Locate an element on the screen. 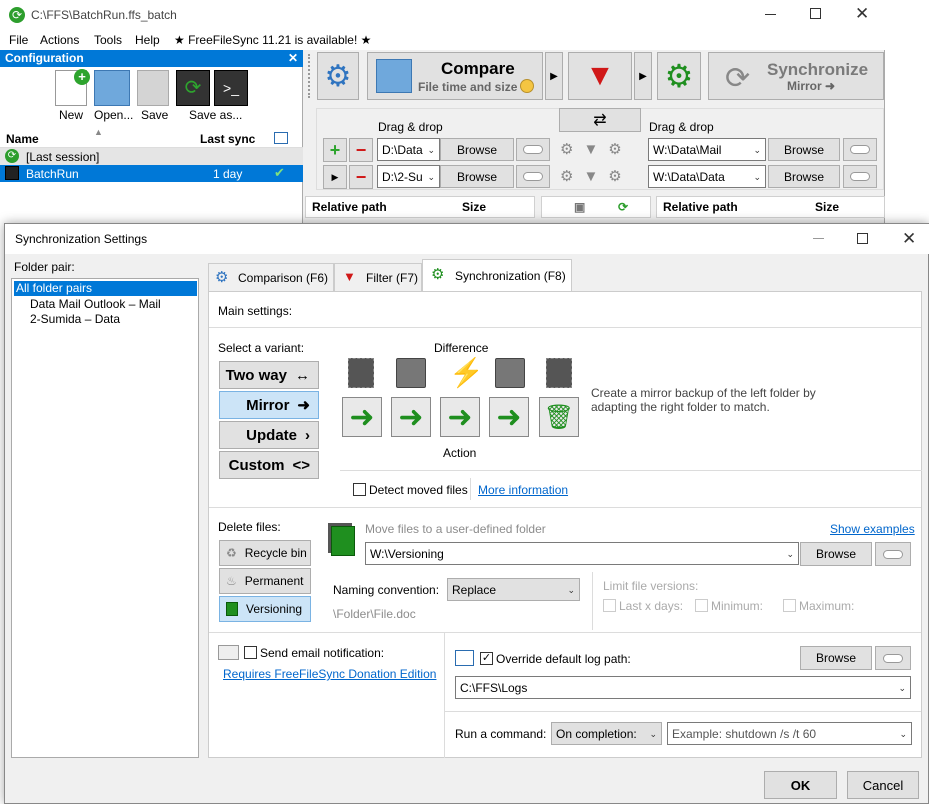 The height and width of the screenshot is (804, 929). save-button-label: Save is located at coordinates (154, 115).